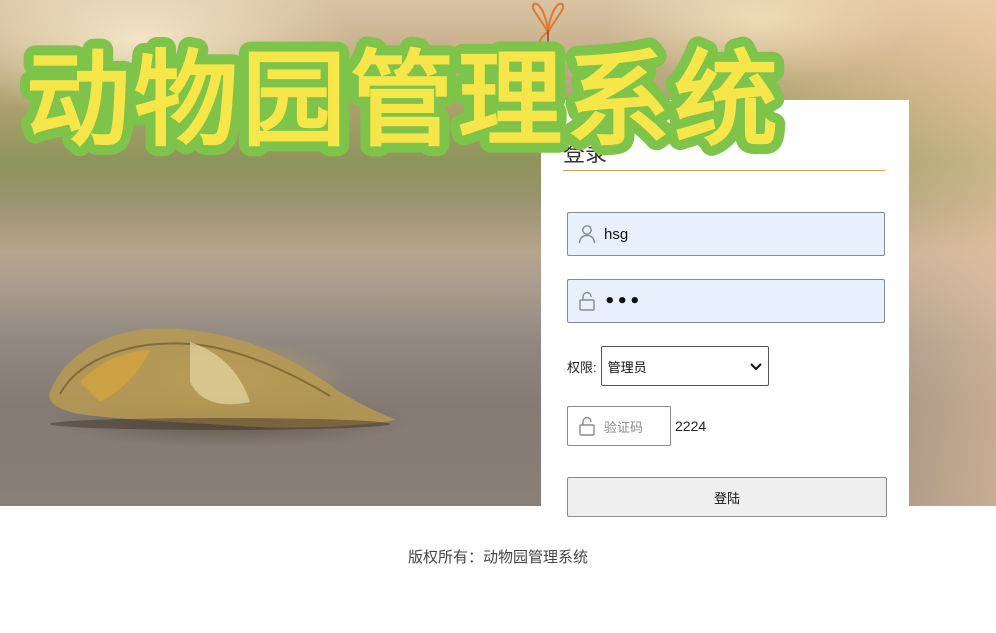  Describe the element at coordinates (627, 367) in the screenshot. I see `permission-selected: 管理员` at that location.